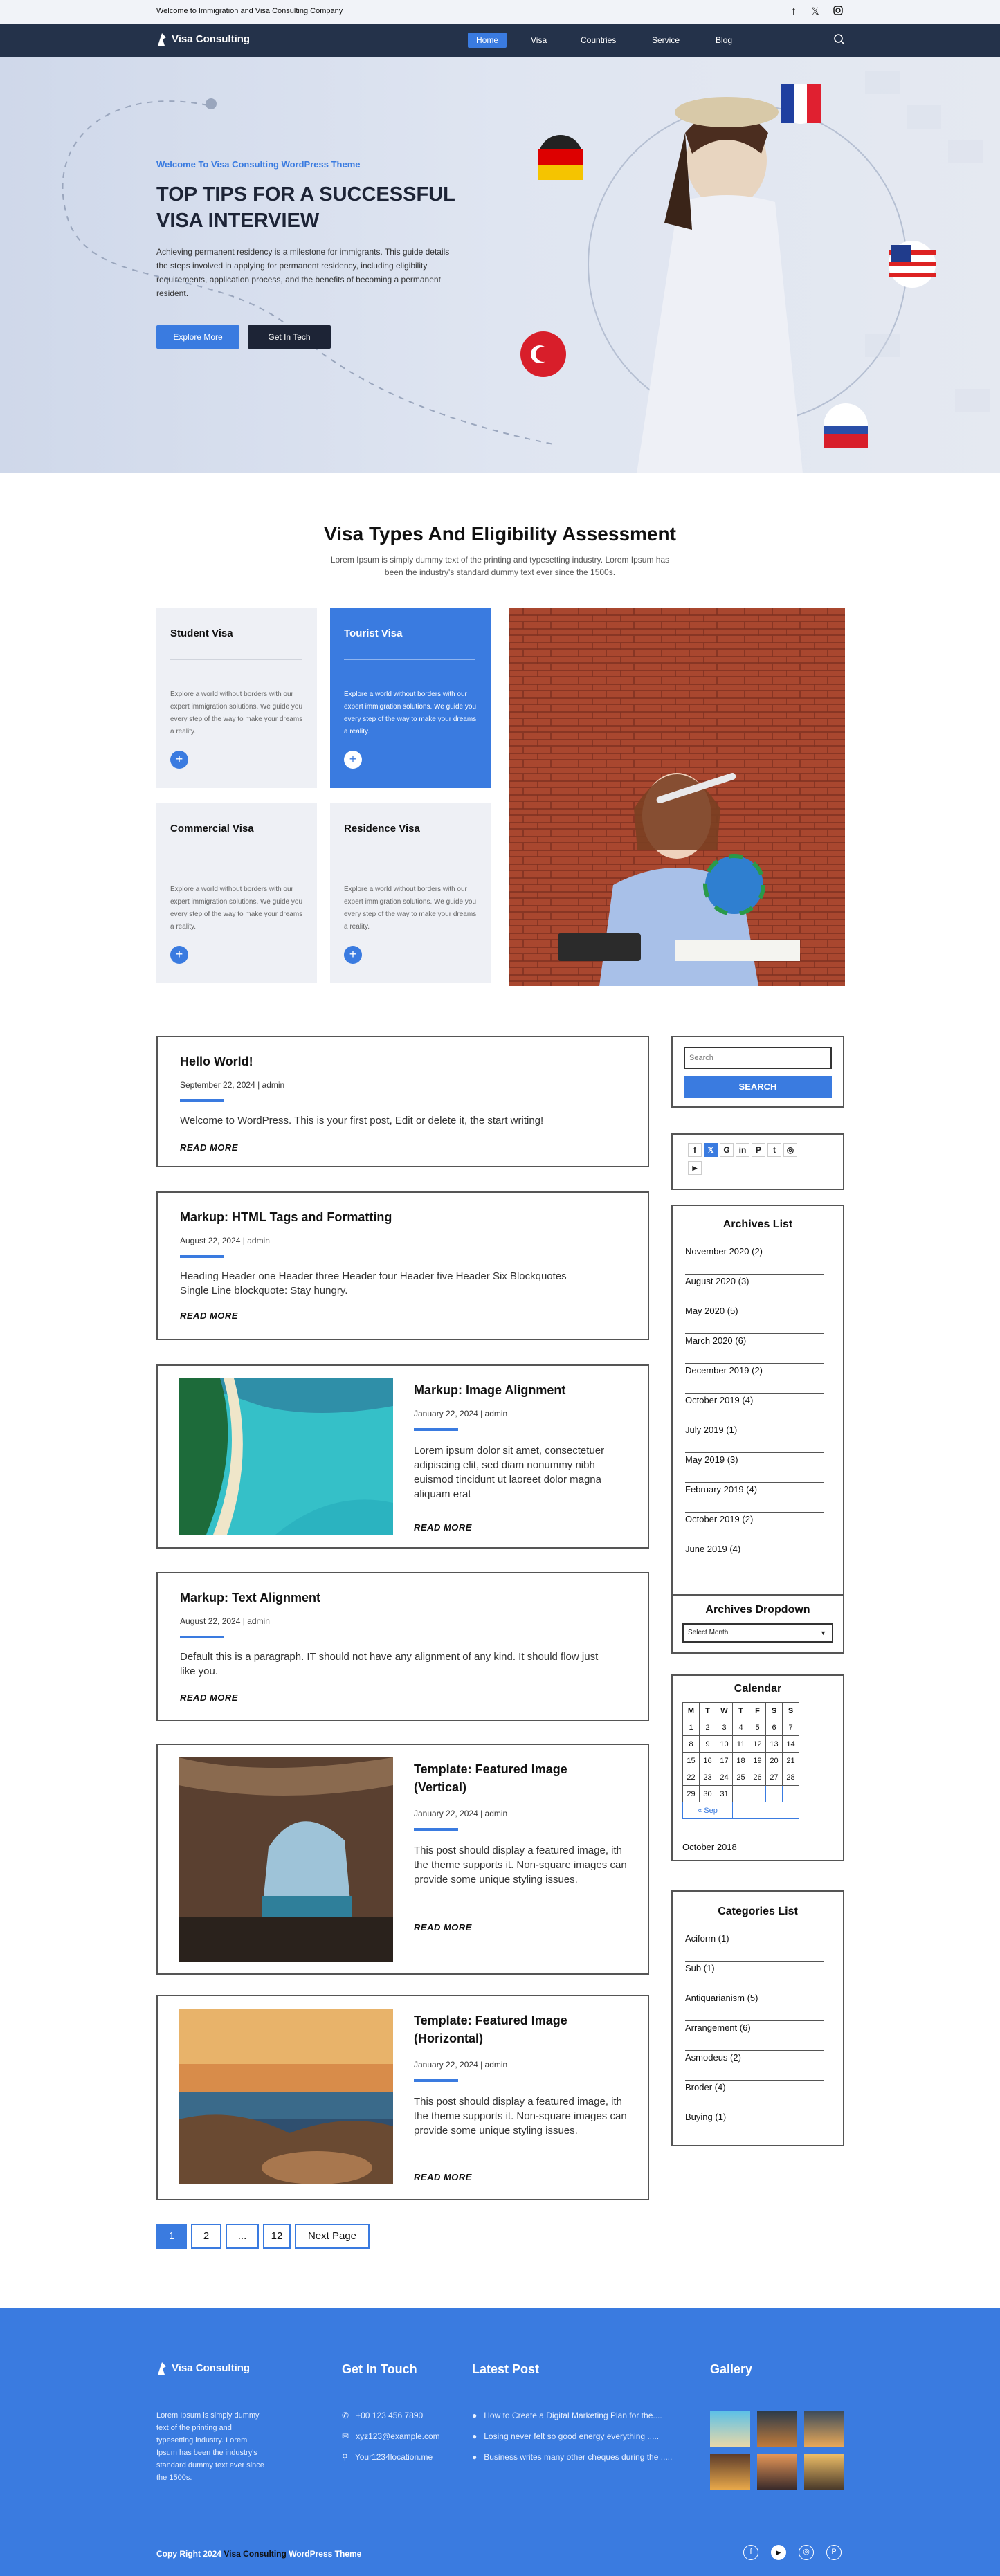 The image size is (1000, 2576). What do you see at coordinates (839, 41) in the screenshot?
I see `search-icon` at bounding box center [839, 41].